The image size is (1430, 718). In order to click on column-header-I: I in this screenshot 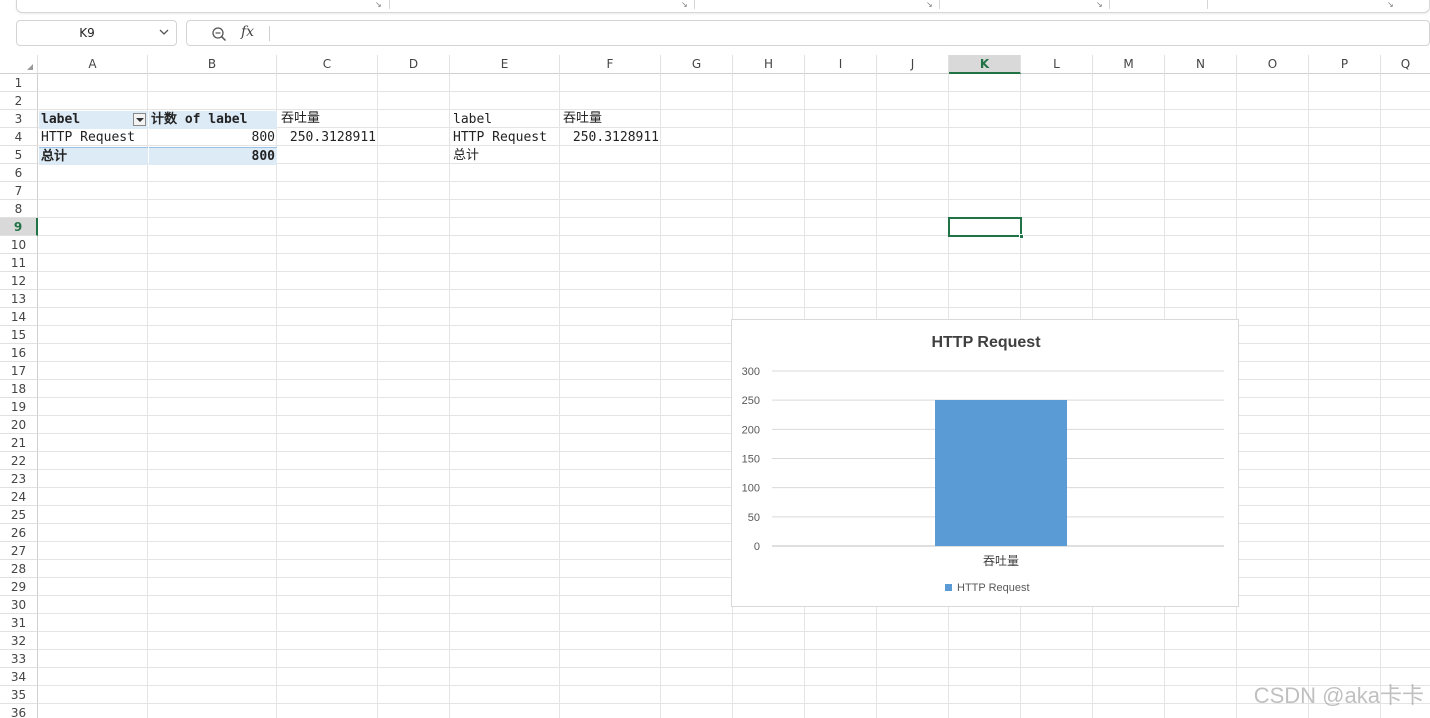, I will do `click(841, 64)`.